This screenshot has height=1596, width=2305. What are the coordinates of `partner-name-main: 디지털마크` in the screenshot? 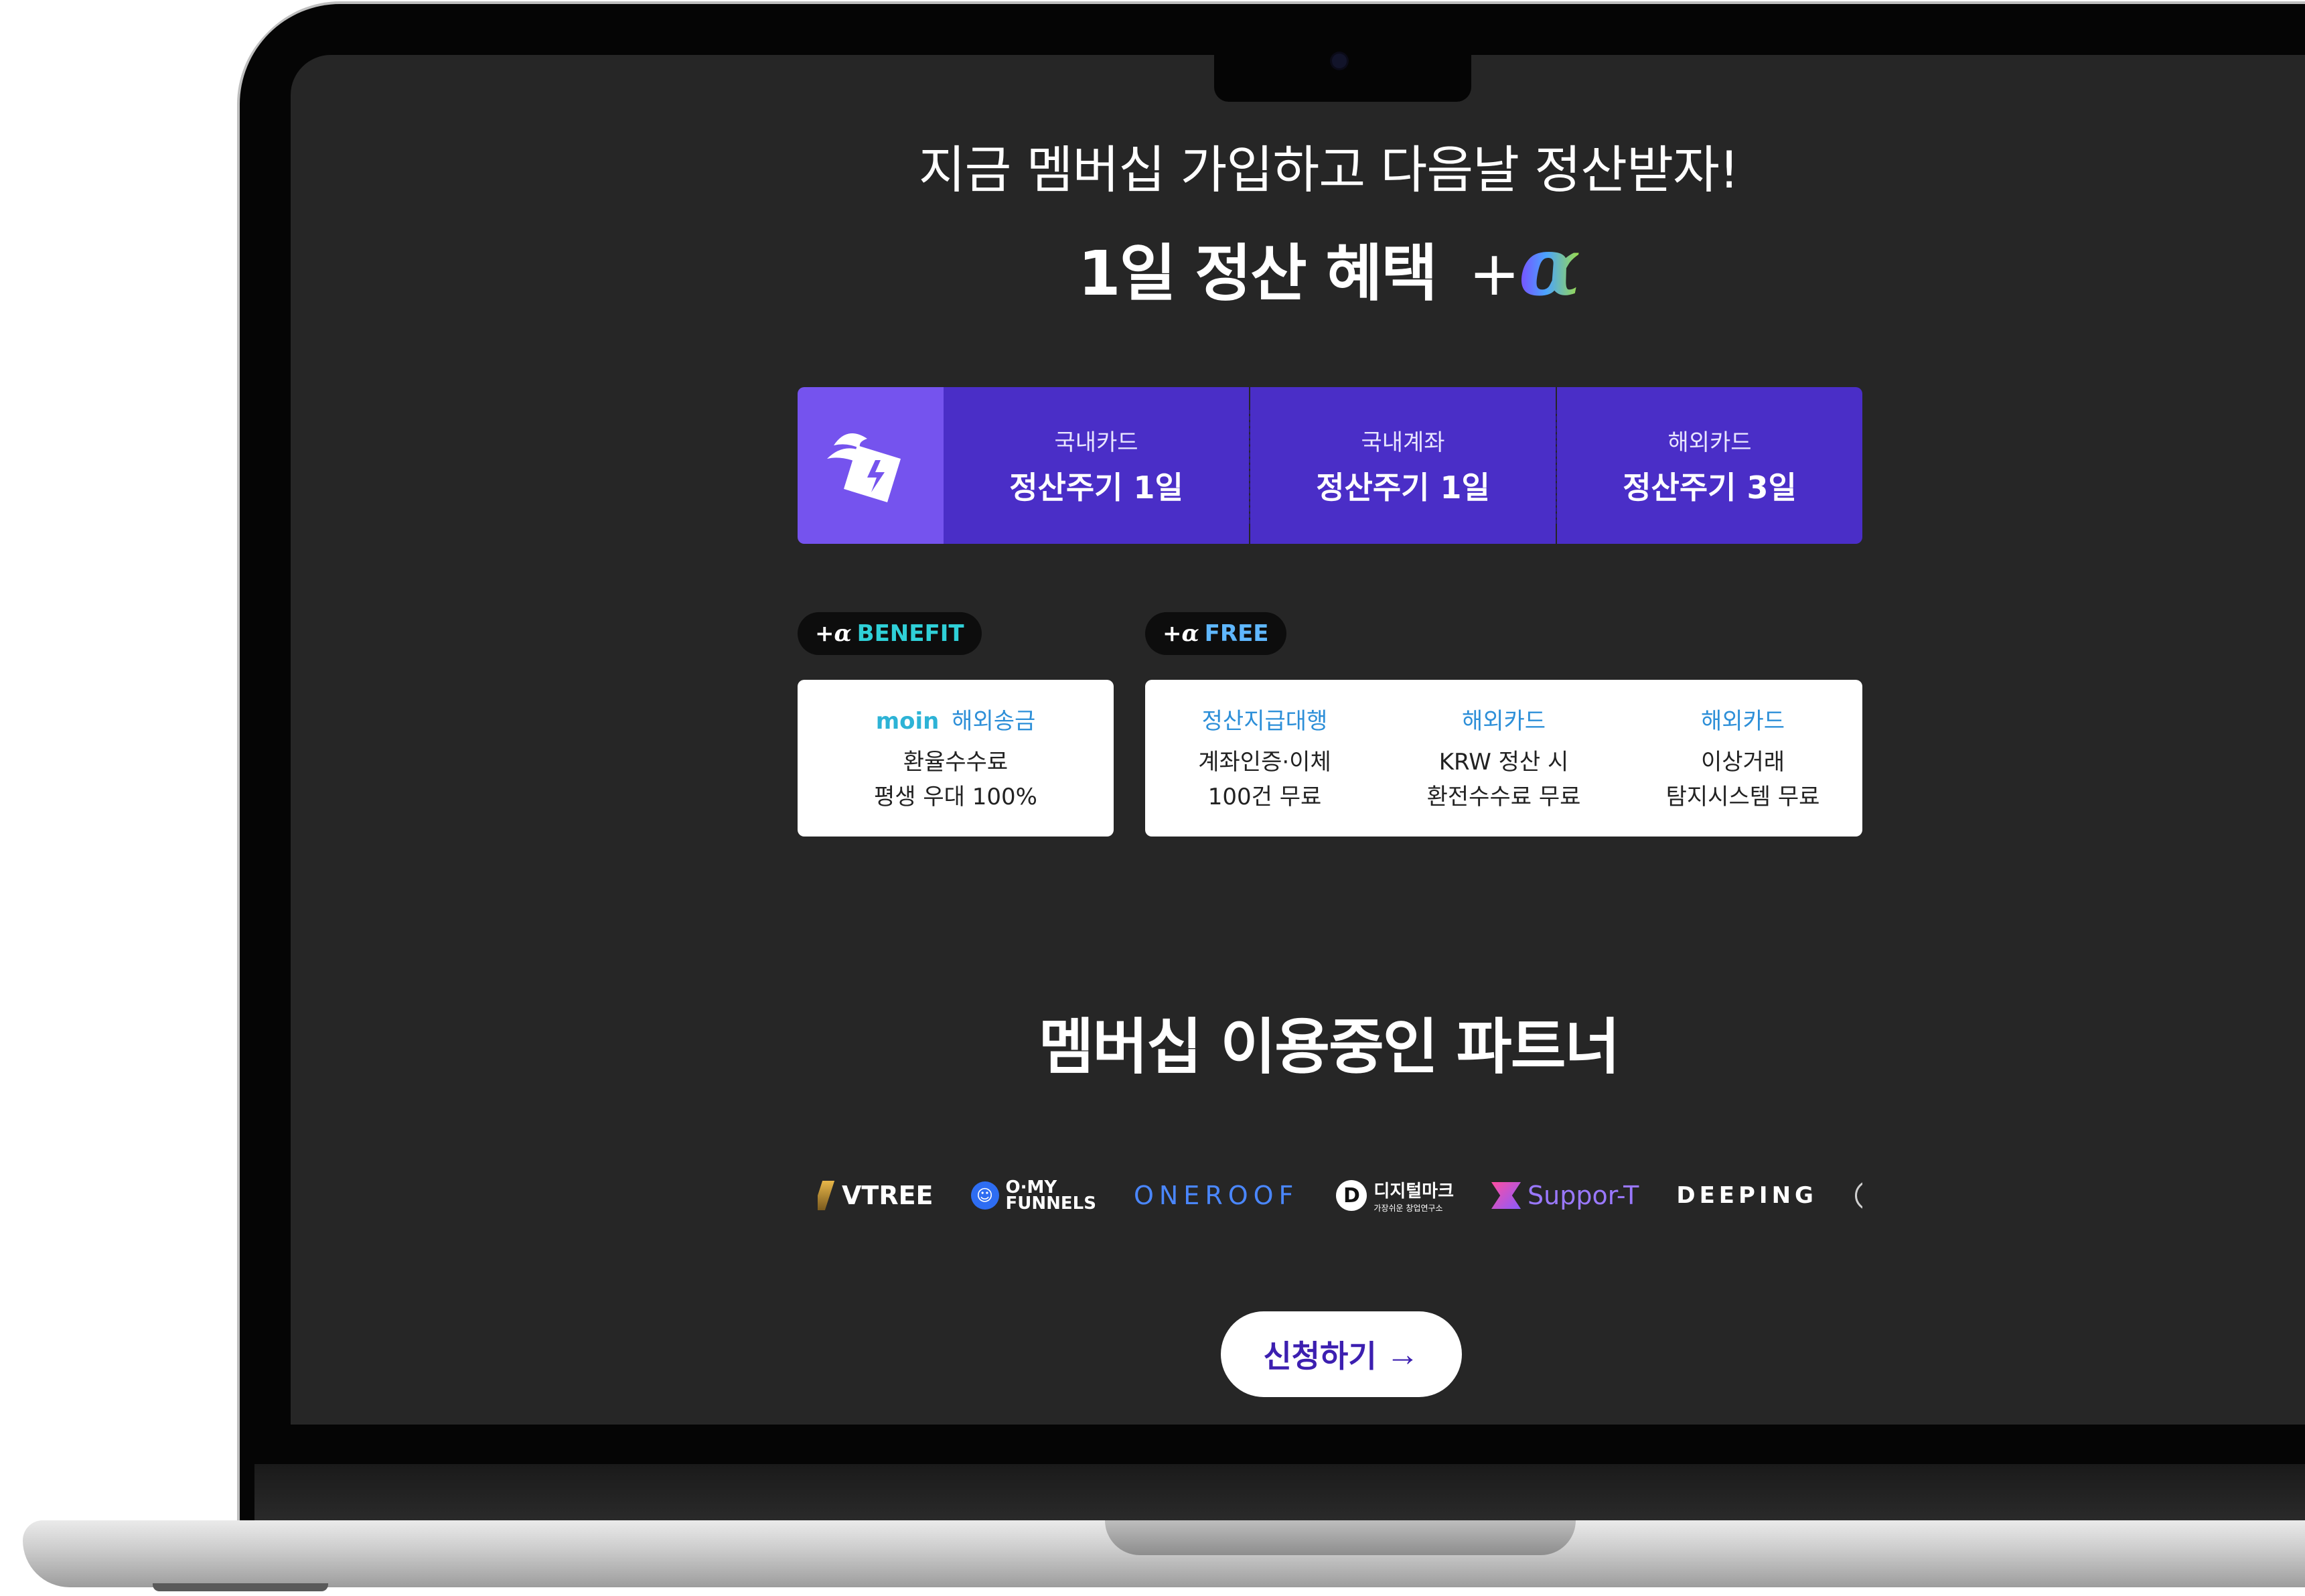 It's located at (1414, 1191).